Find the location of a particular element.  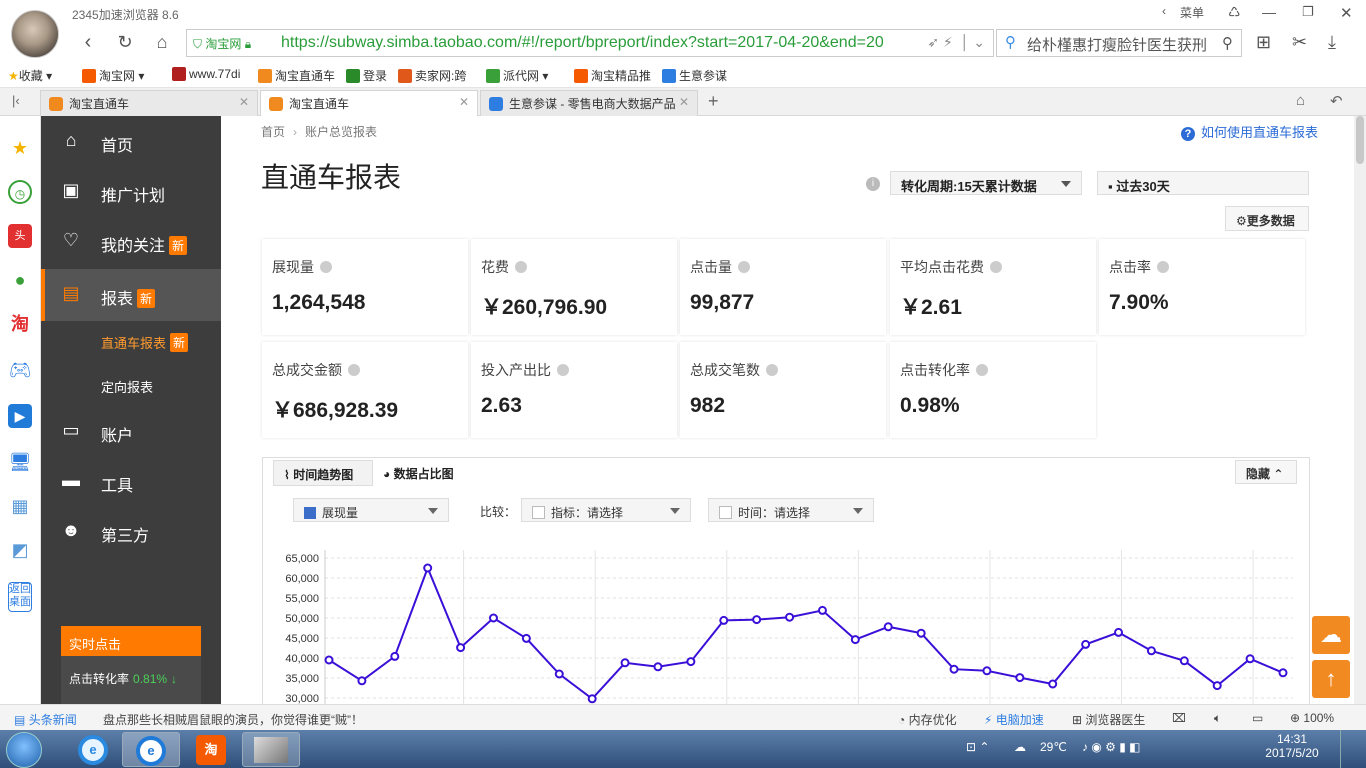

address-bar-tools: ➶ ⚡︎ │ ⌄ is located at coordinates (956, 42).